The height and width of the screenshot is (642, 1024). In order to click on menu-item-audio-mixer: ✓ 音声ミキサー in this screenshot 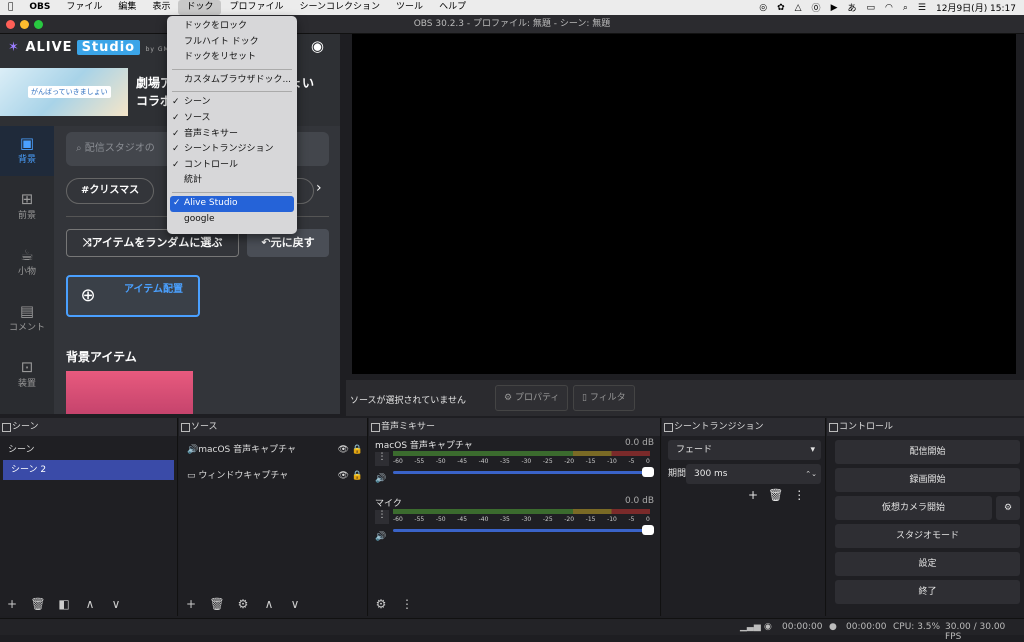, I will do `click(232, 135)`.